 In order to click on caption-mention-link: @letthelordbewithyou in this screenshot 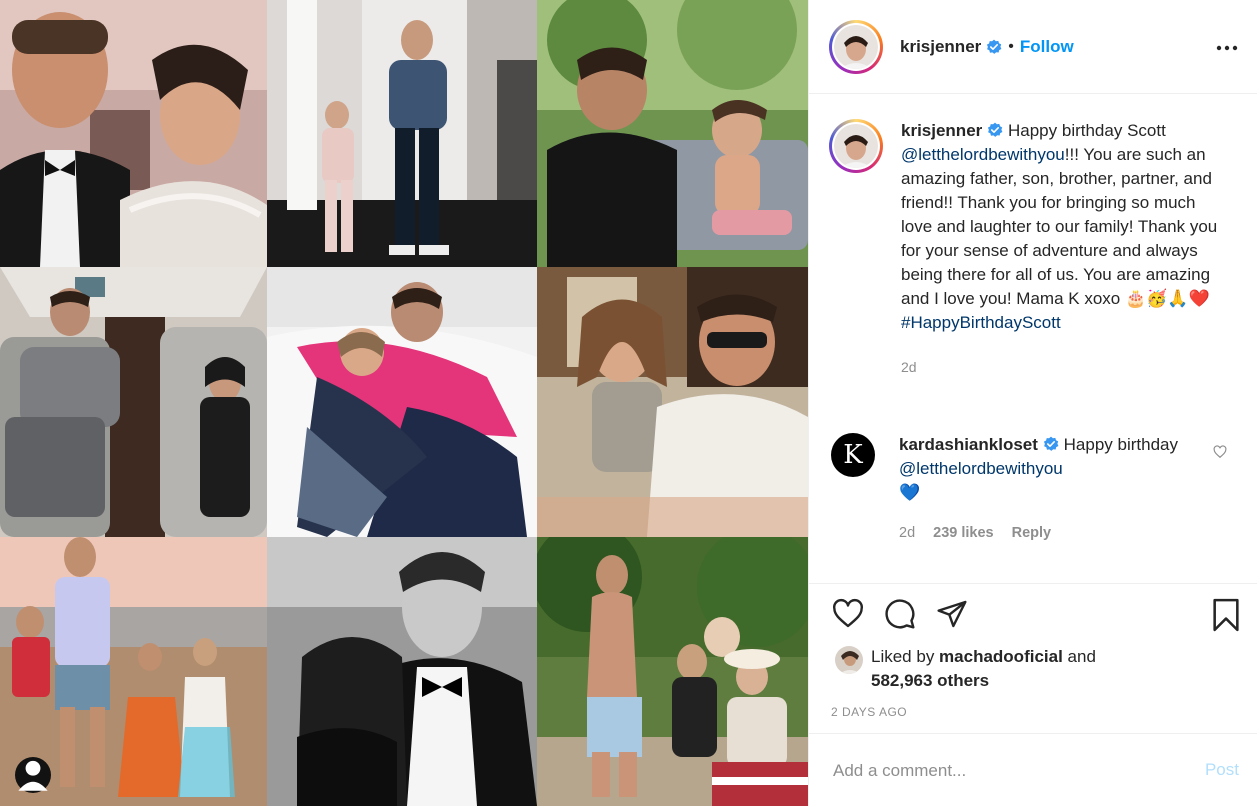, I will do `click(983, 154)`.